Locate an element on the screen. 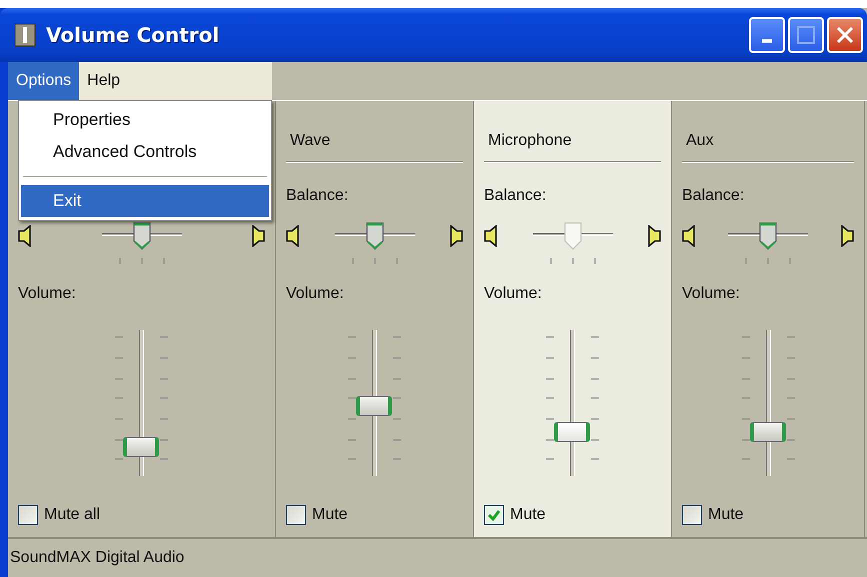 The width and height of the screenshot is (867, 577). minimize-icon is located at coordinates (767, 41).